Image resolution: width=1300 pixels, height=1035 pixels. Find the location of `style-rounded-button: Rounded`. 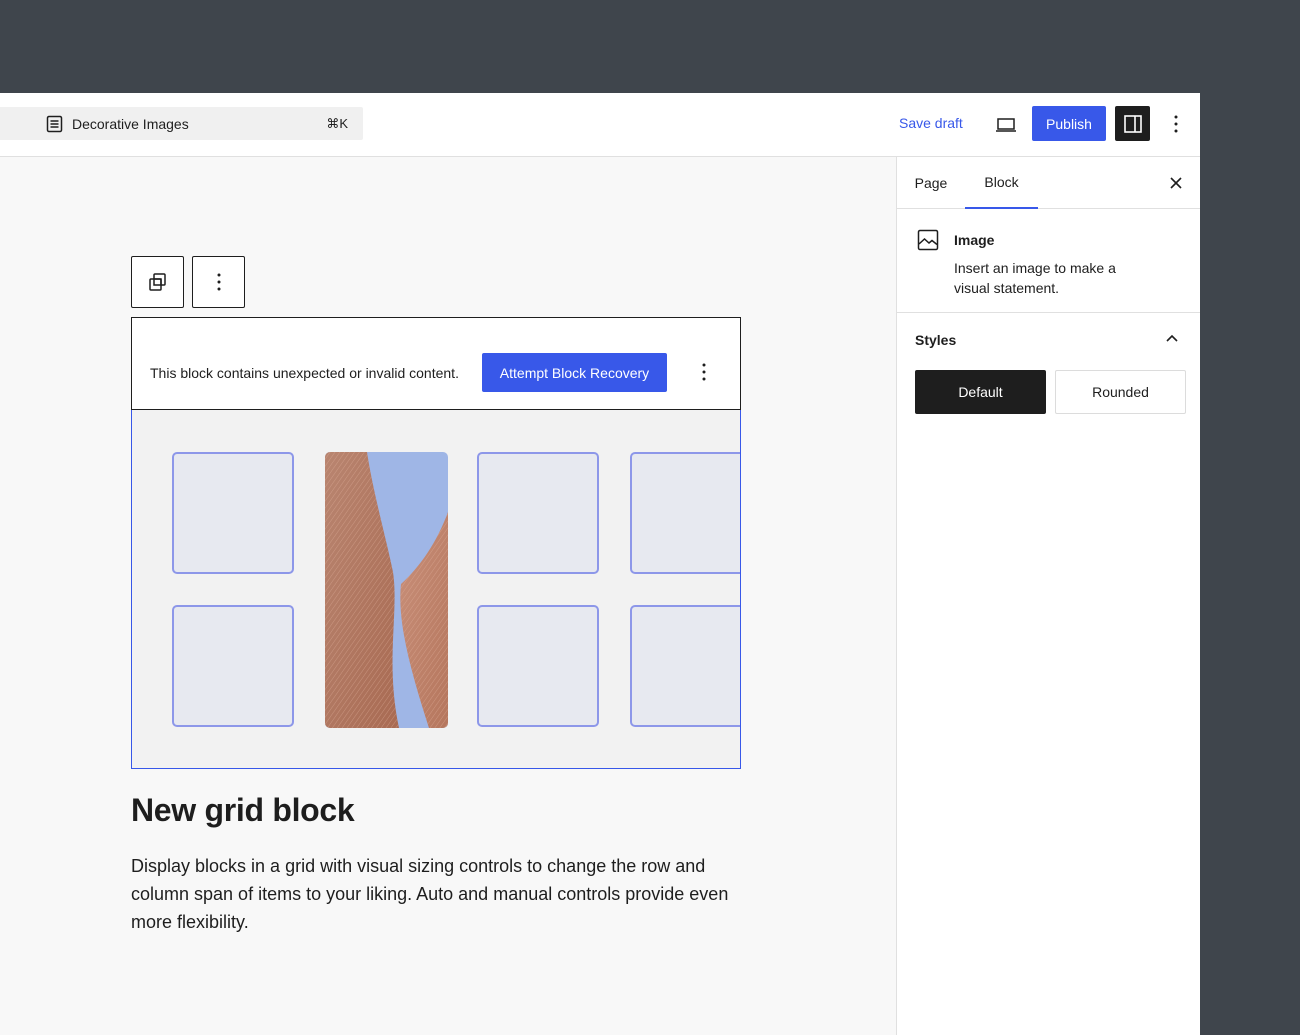

style-rounded-button: Rounded is located at coordinates (1120, 392).